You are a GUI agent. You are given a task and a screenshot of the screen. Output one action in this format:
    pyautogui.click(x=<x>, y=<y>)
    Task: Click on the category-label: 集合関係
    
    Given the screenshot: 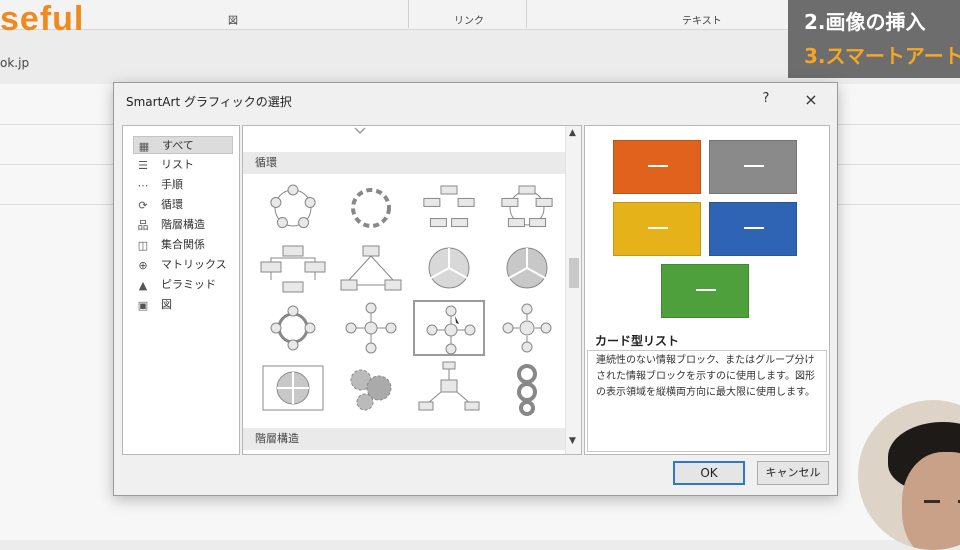 What is the action you would take?
    pyautogui.click(x=183, y=244)
    